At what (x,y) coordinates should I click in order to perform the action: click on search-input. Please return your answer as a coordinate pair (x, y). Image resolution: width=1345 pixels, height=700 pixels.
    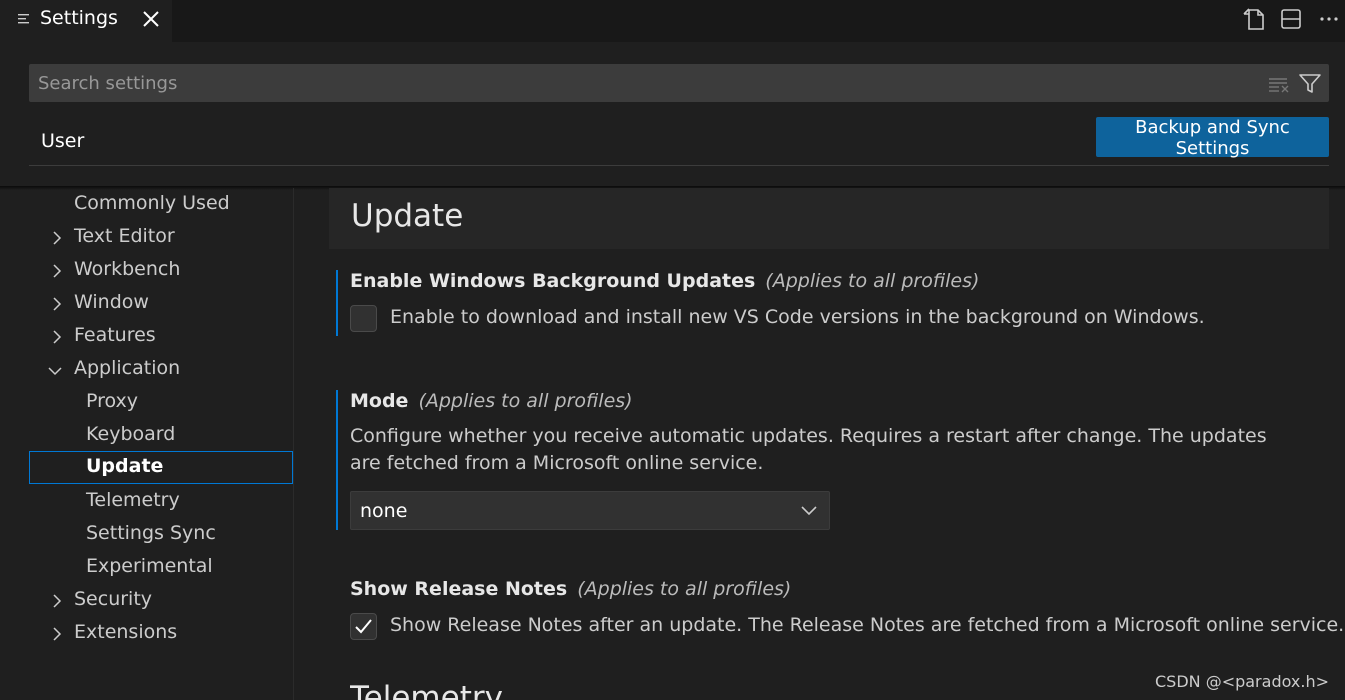
    Looking at the image, I should click on (644, 83).